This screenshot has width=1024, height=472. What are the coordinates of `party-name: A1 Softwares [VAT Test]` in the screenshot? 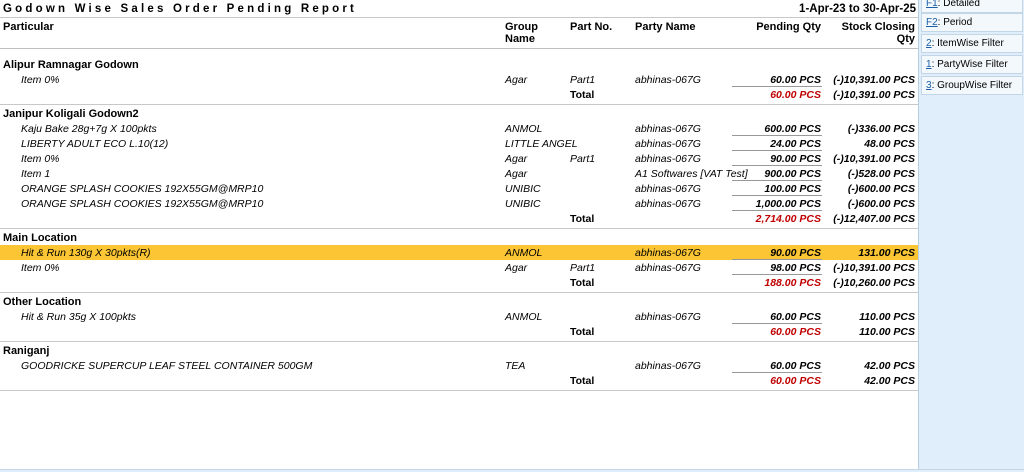 It's located at (691, 174).